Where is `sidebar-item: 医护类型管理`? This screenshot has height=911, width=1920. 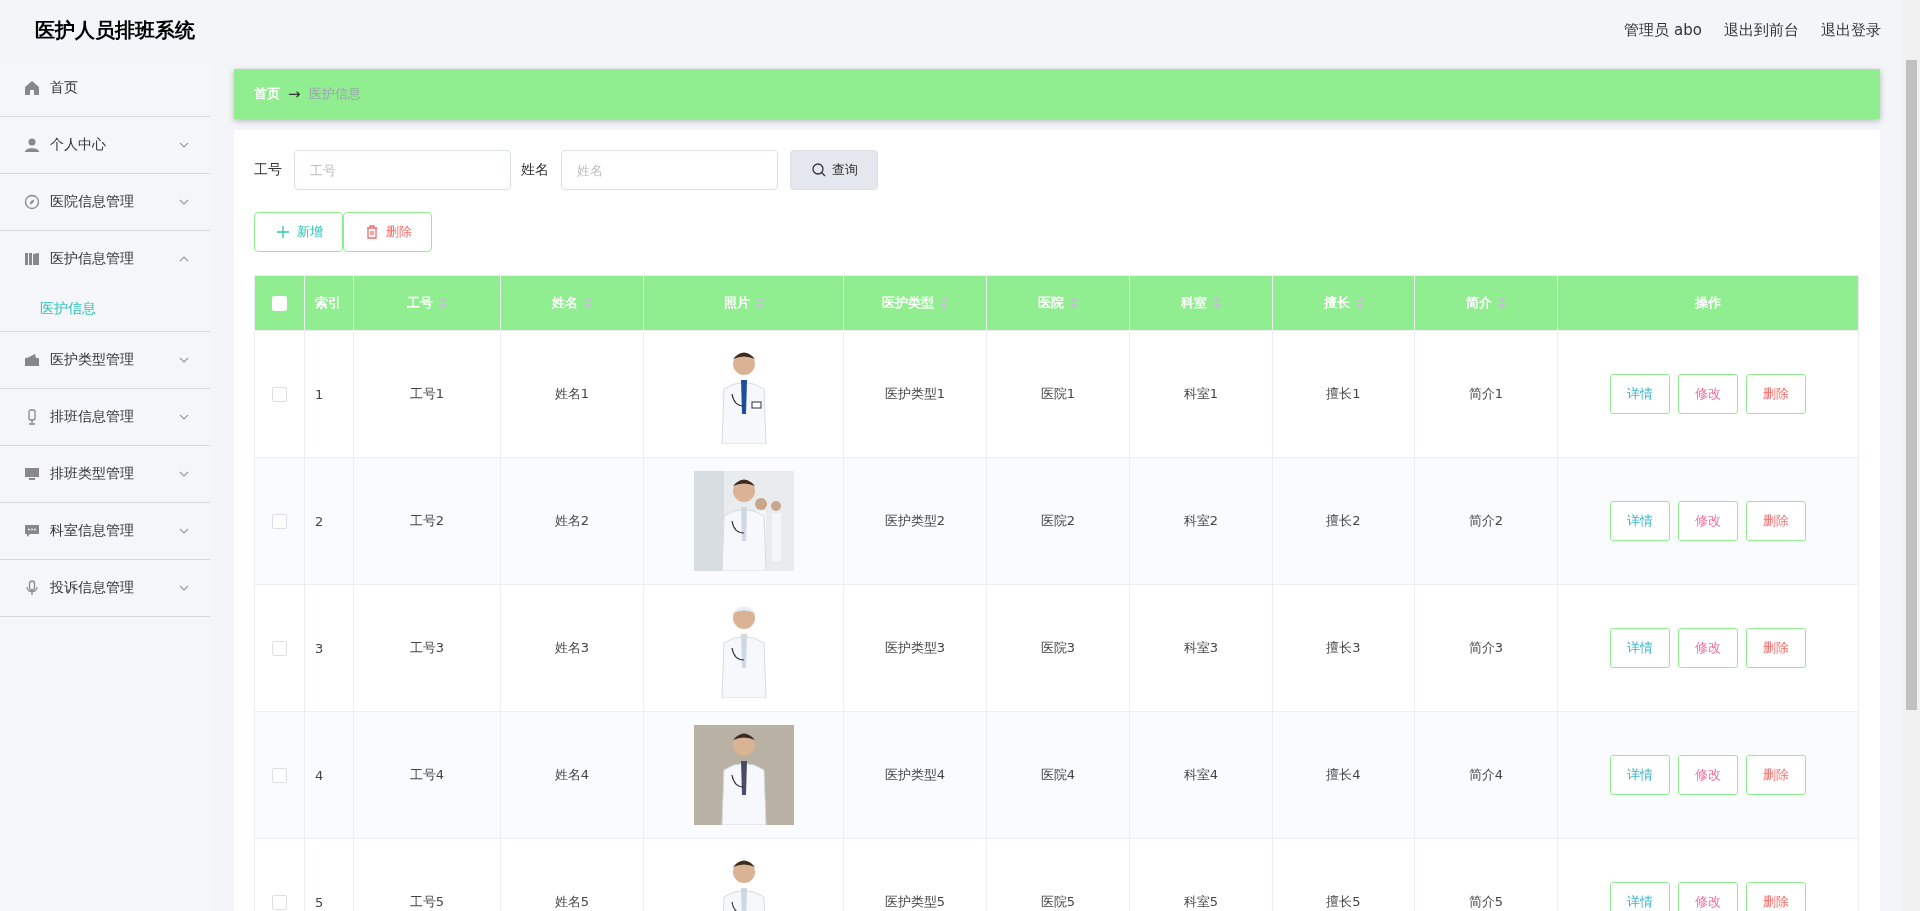
sidebar-item: 医护类型管理 is located at coordinates (105, 360).